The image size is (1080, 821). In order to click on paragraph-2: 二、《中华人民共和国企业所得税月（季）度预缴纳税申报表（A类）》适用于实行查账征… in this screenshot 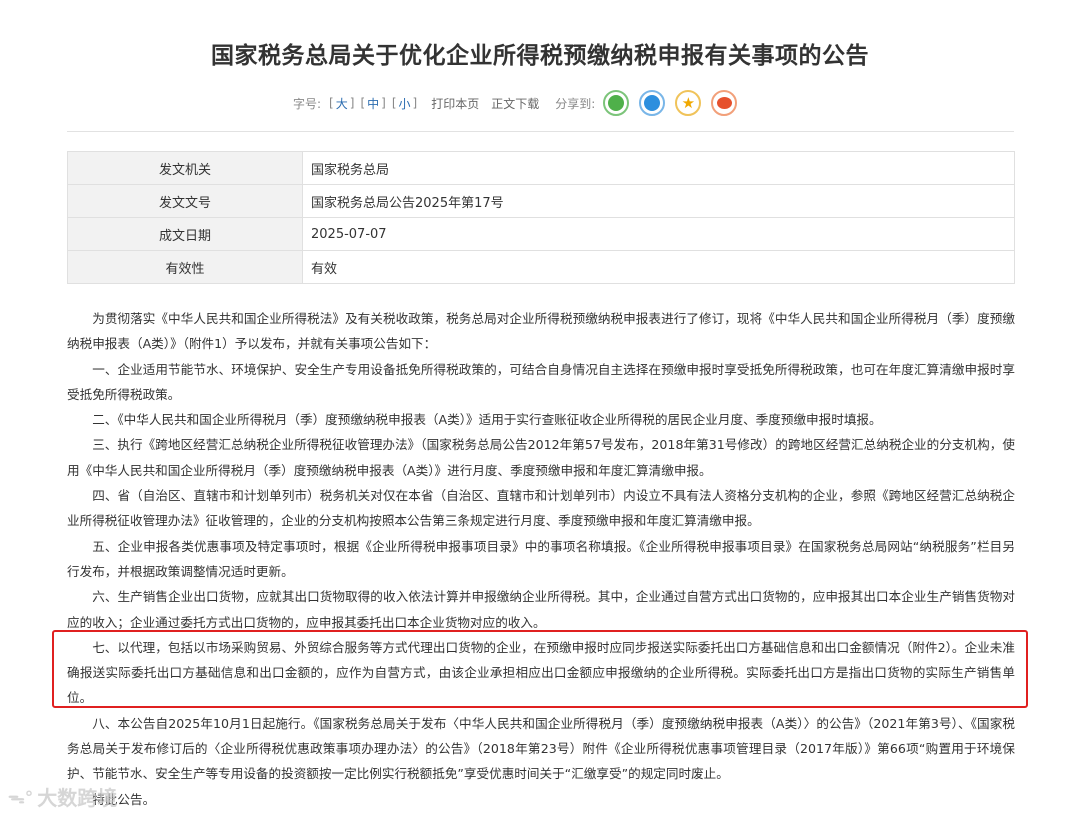, I will do `click(487, 420)`.